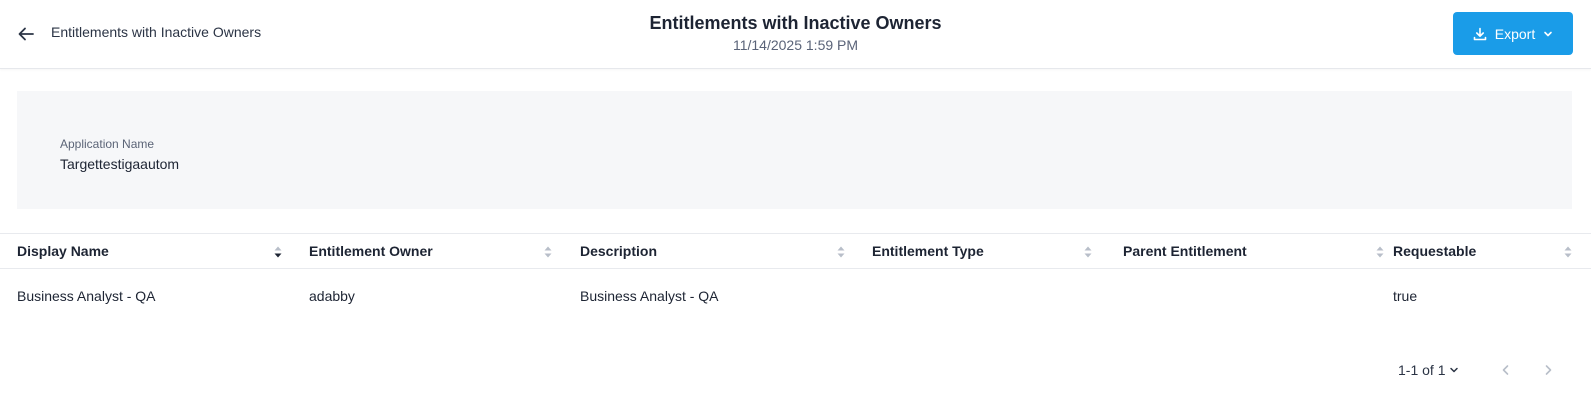 This screenshot has width=1591, height=404. Describe the element at coordinates (649, 296) in the screenshot. I see `cell-description: Business Analyst - QA` at that location.